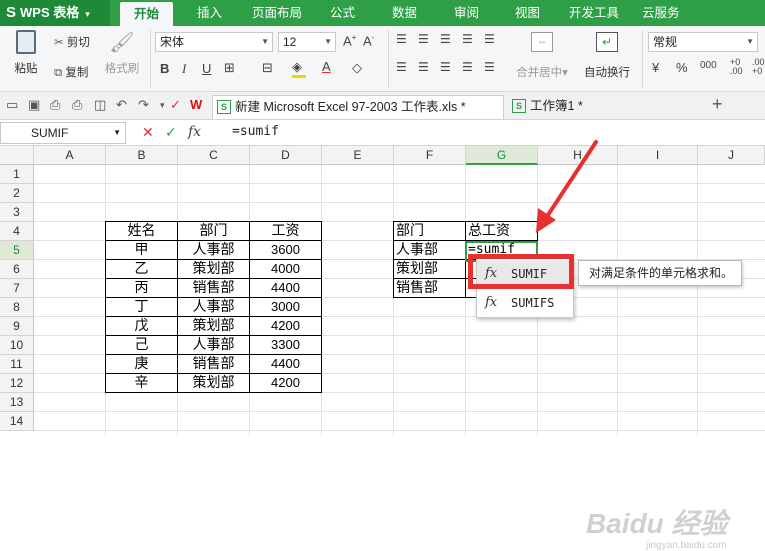 The image size is (765, 551). Describe the element at coordinates (17, 155) in the screenshot. I see `select-all-corner` at that location.